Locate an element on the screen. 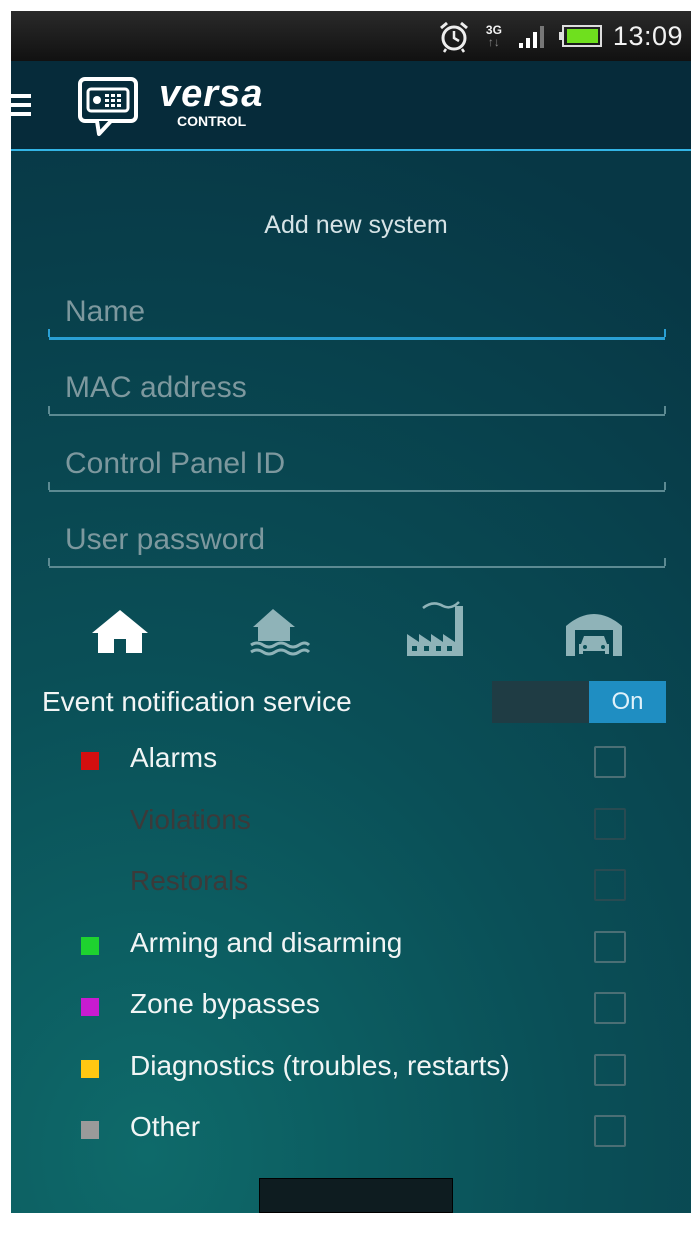  control-panel-id-field is located at coordinates (357, 465).